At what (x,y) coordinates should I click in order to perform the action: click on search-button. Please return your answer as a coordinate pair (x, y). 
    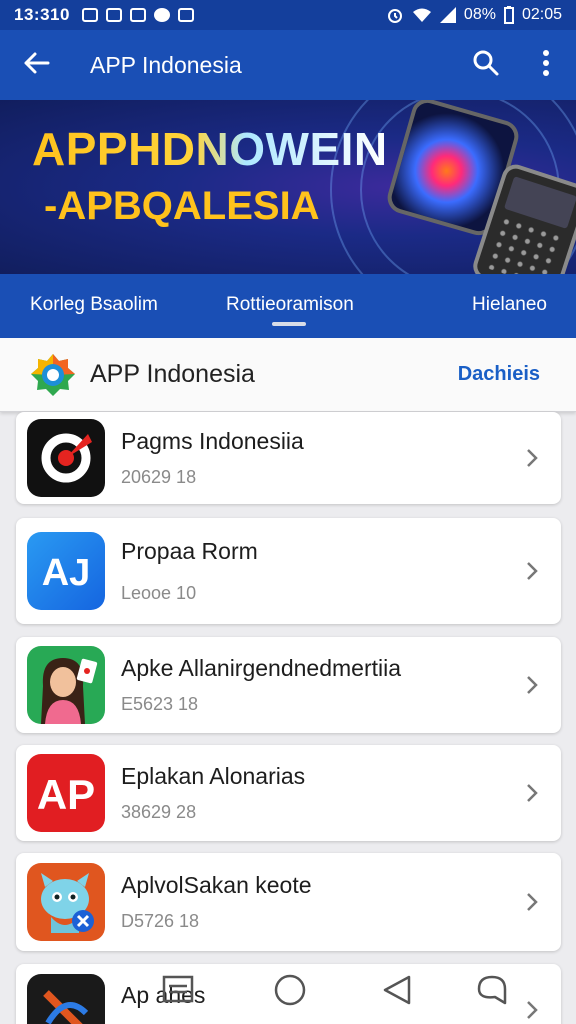
    Looking at the image, I should click on (486, 65).